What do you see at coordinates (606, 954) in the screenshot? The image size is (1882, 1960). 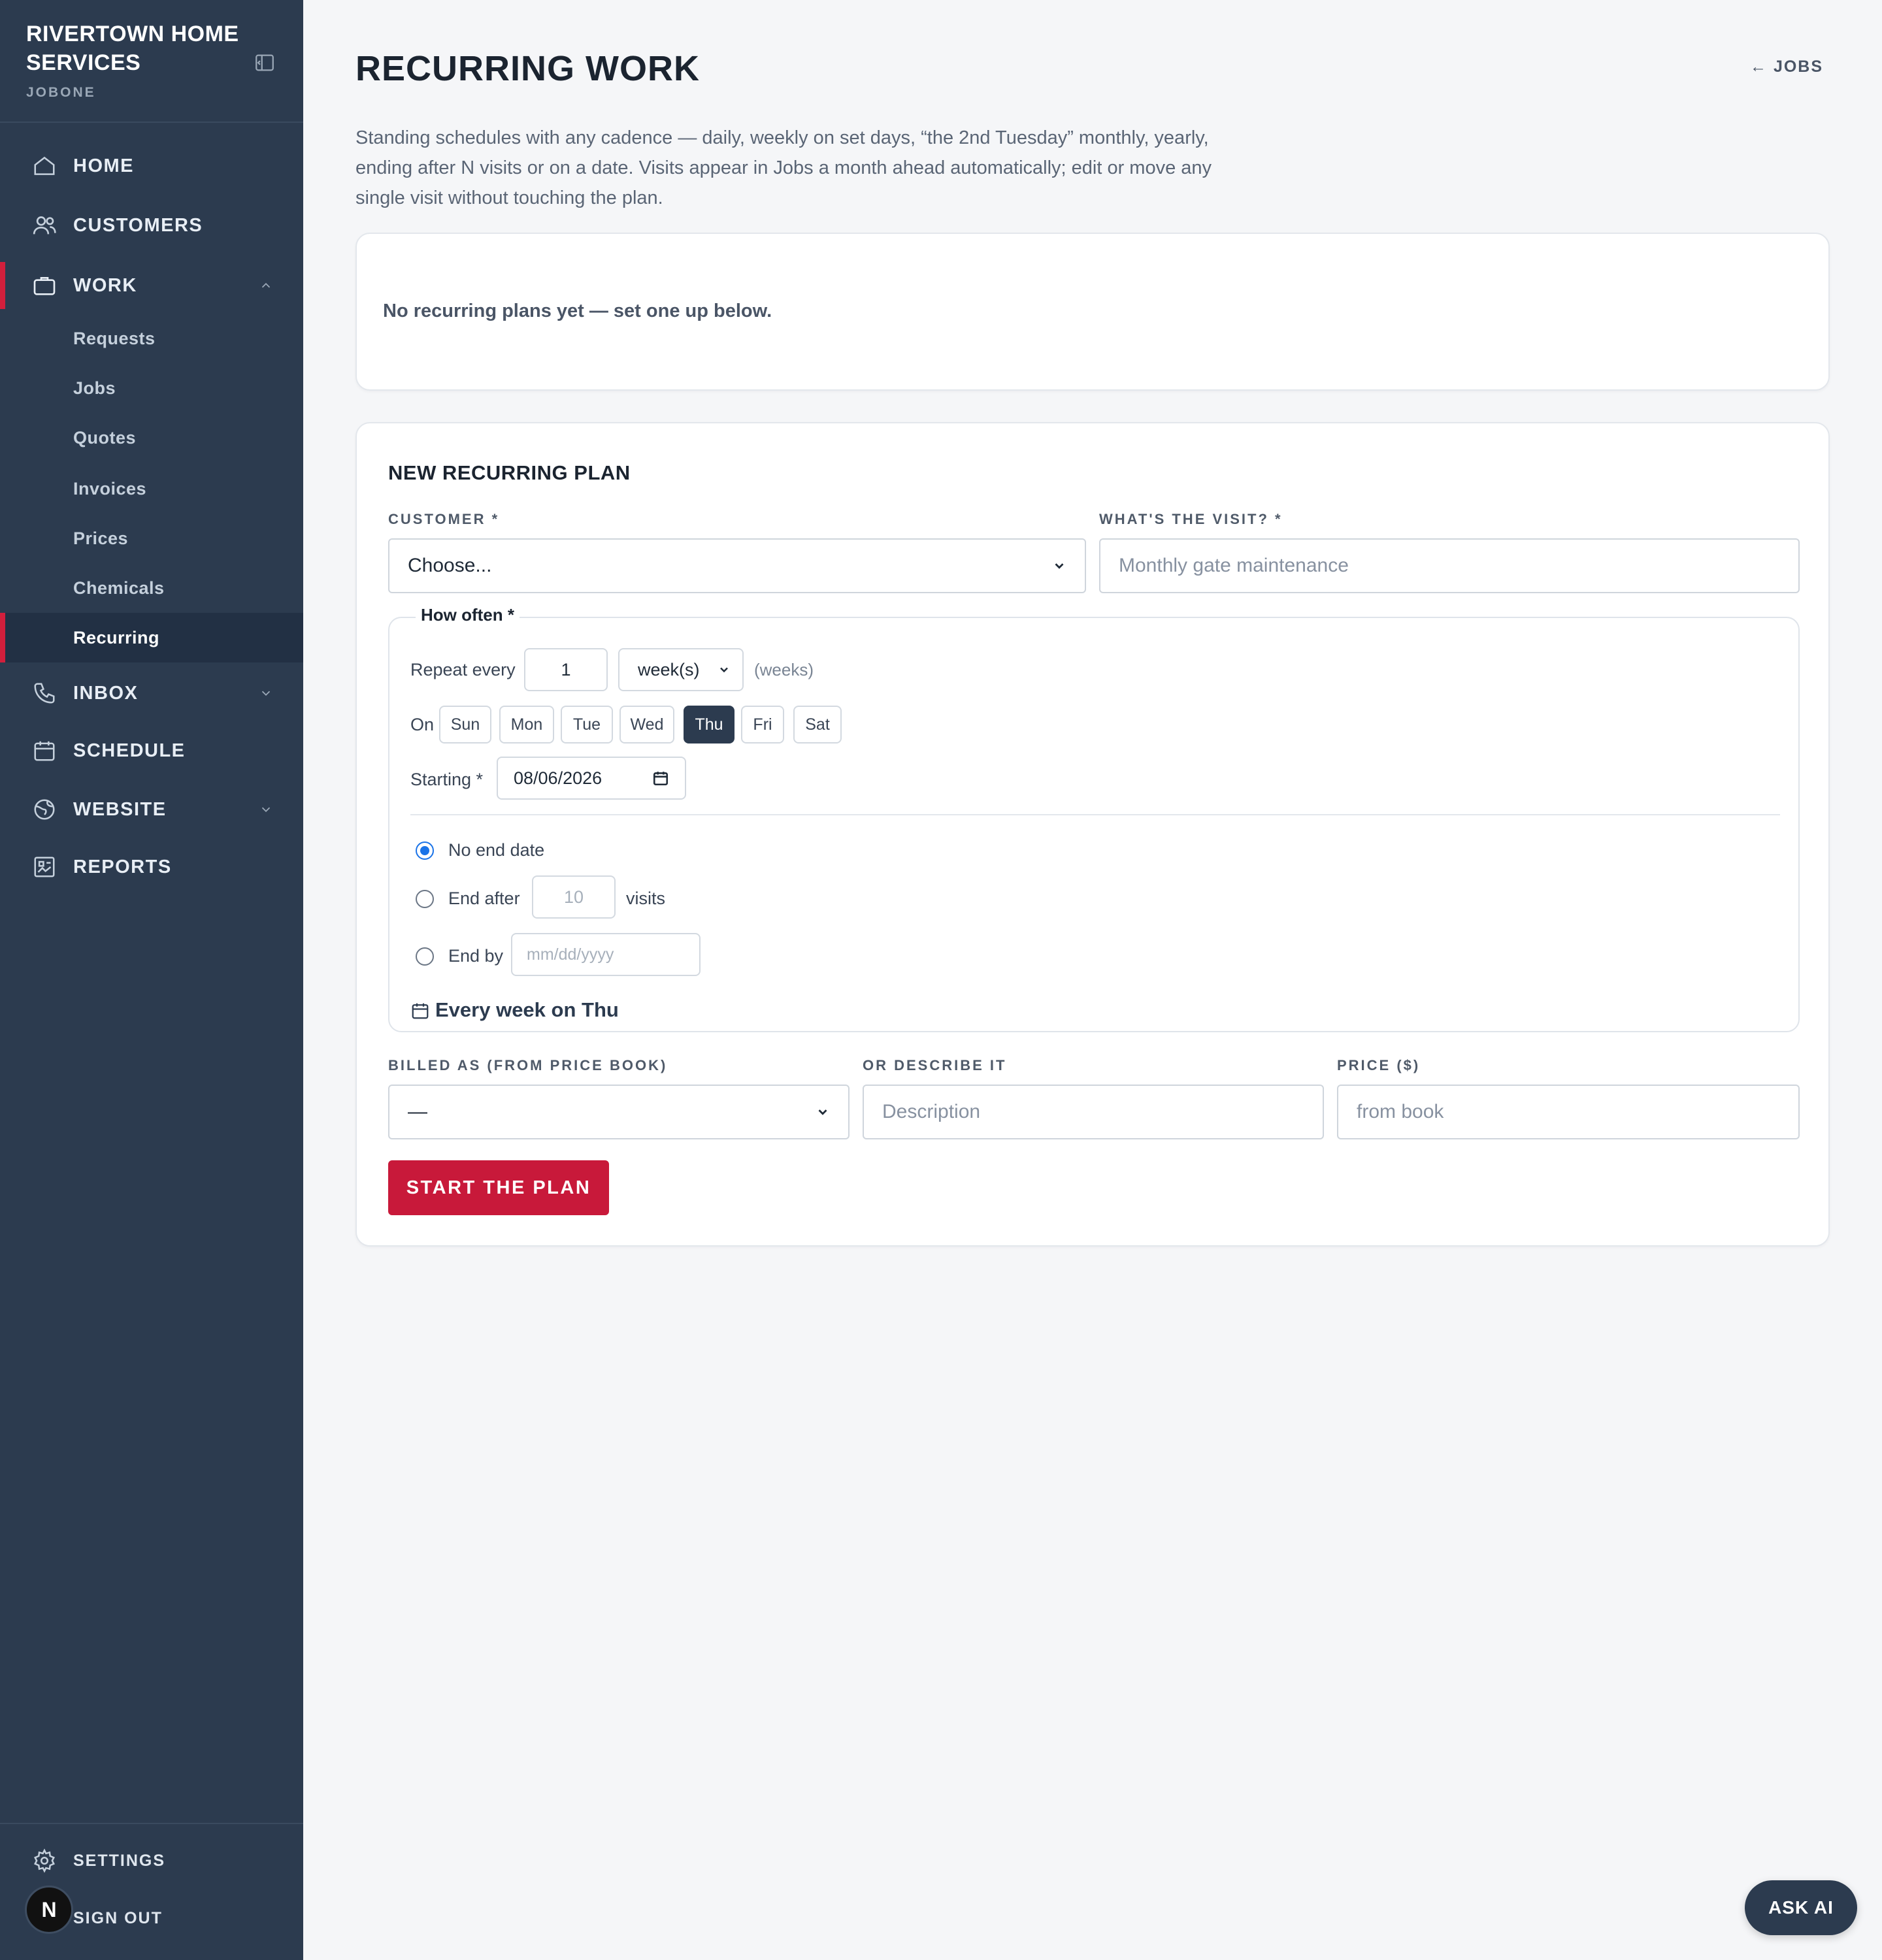 I see `end-by-date-input: mm/dd/yyyy` at bounding box center [606, 954].